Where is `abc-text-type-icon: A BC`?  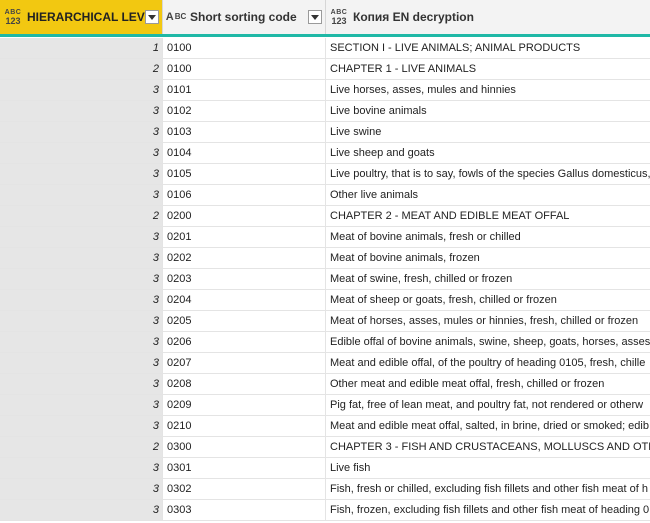 abc-text-type-icon: A BC is located at coordinates (176, 17).